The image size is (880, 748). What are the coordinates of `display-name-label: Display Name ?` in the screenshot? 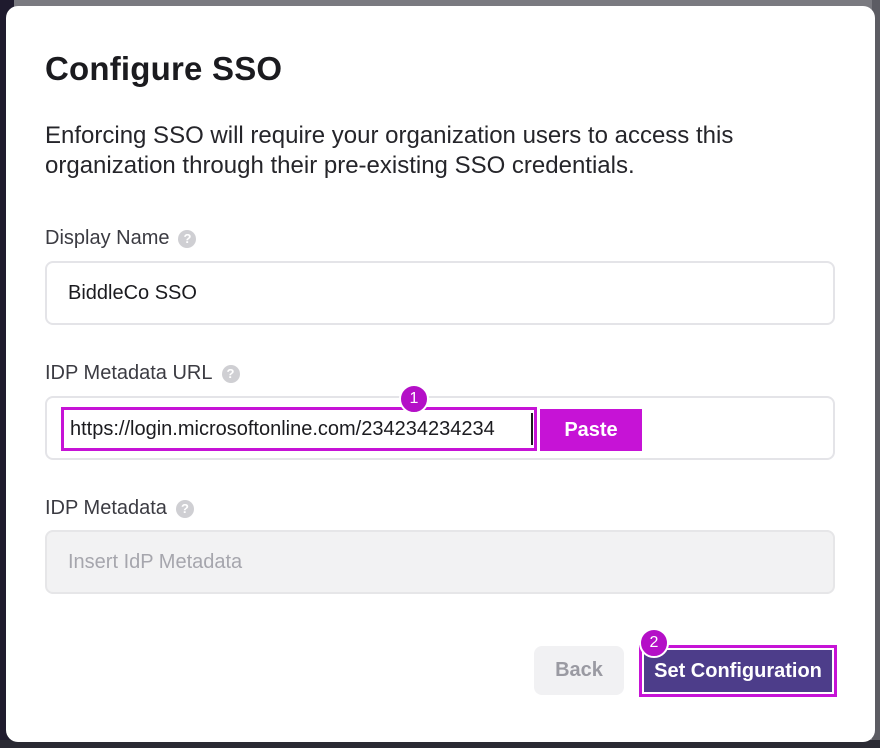 It's located at (121, 238).